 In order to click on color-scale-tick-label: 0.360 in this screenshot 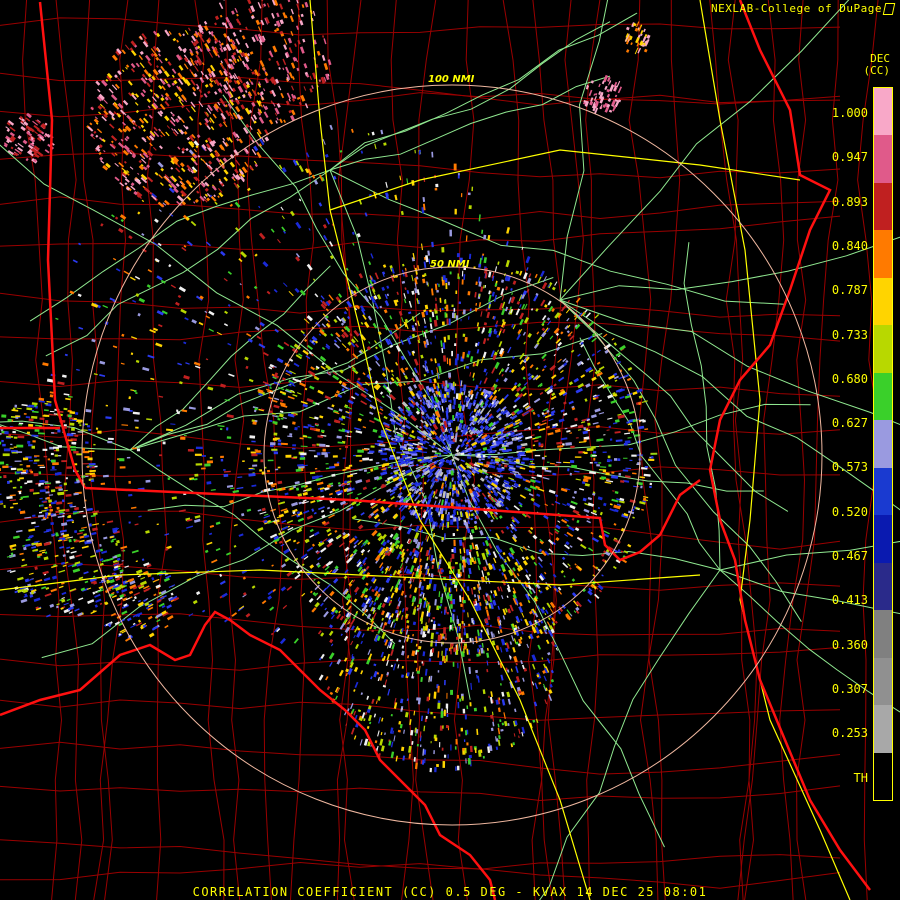, I will do `click(849, 644)`.